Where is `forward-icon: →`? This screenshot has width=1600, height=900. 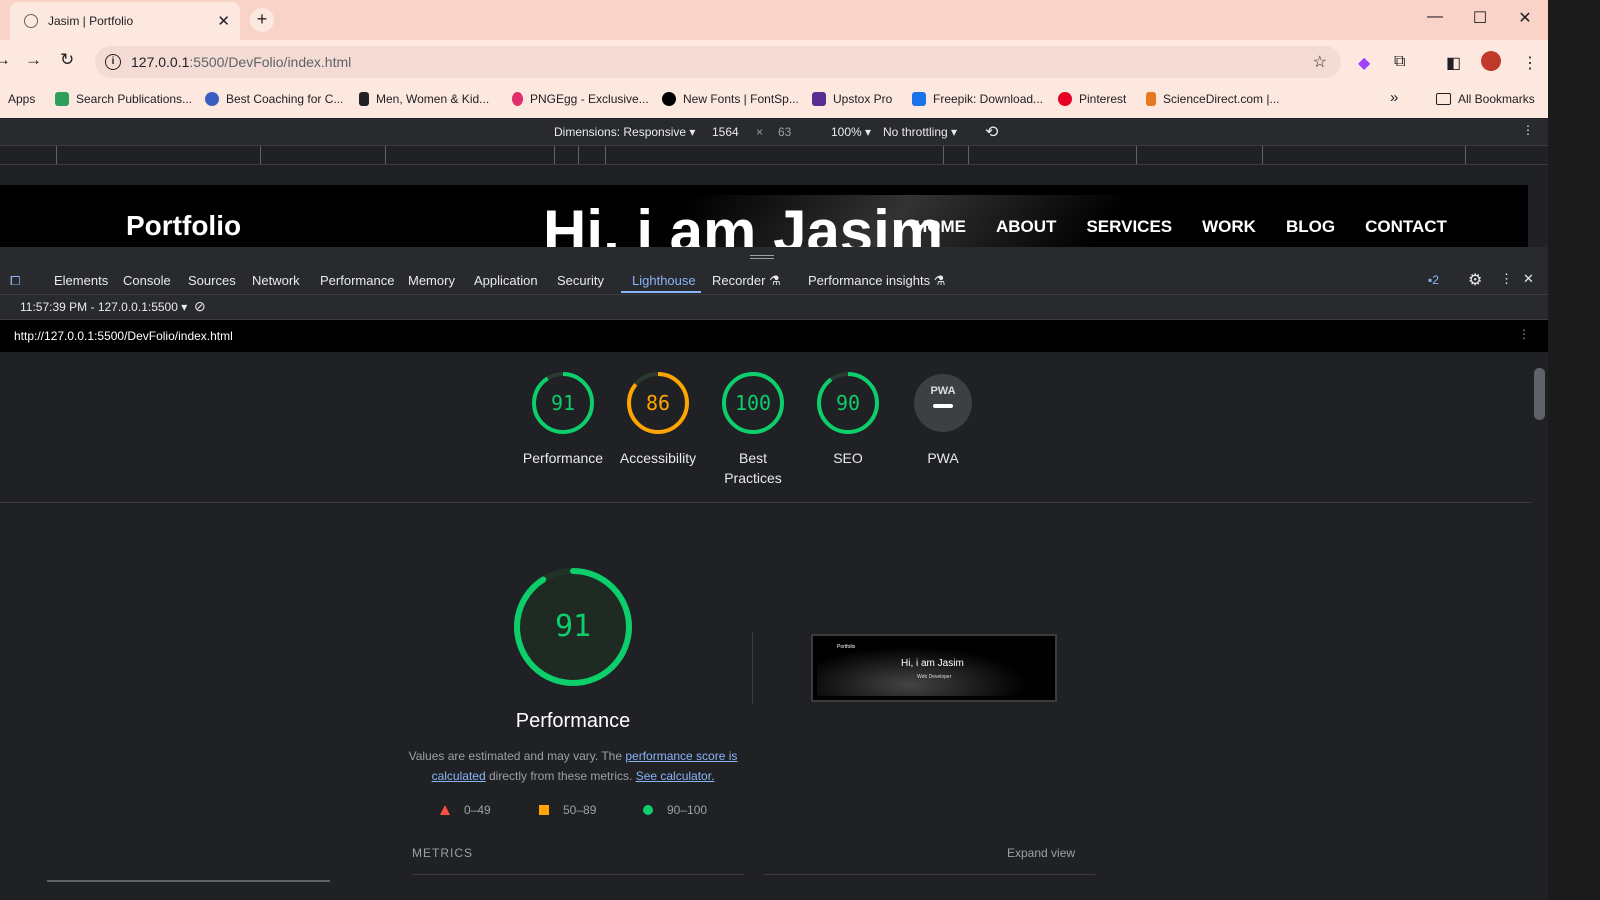
forward-icon: → is located at coordinates (33, 60).